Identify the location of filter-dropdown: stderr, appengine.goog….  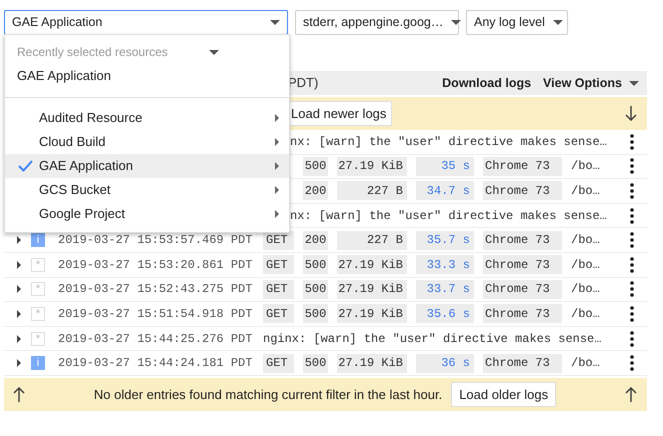
(377, 22).